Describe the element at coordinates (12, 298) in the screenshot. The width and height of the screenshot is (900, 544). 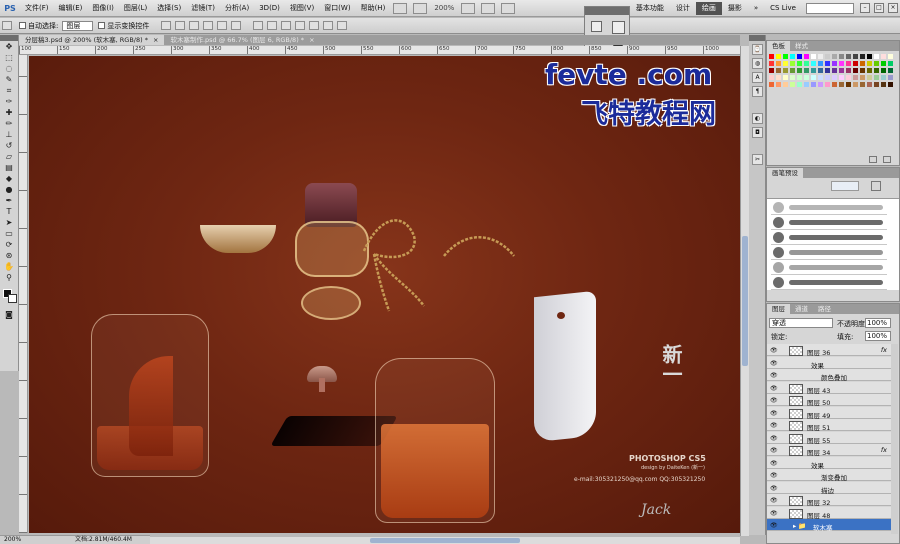
I see `background-color` at that location.